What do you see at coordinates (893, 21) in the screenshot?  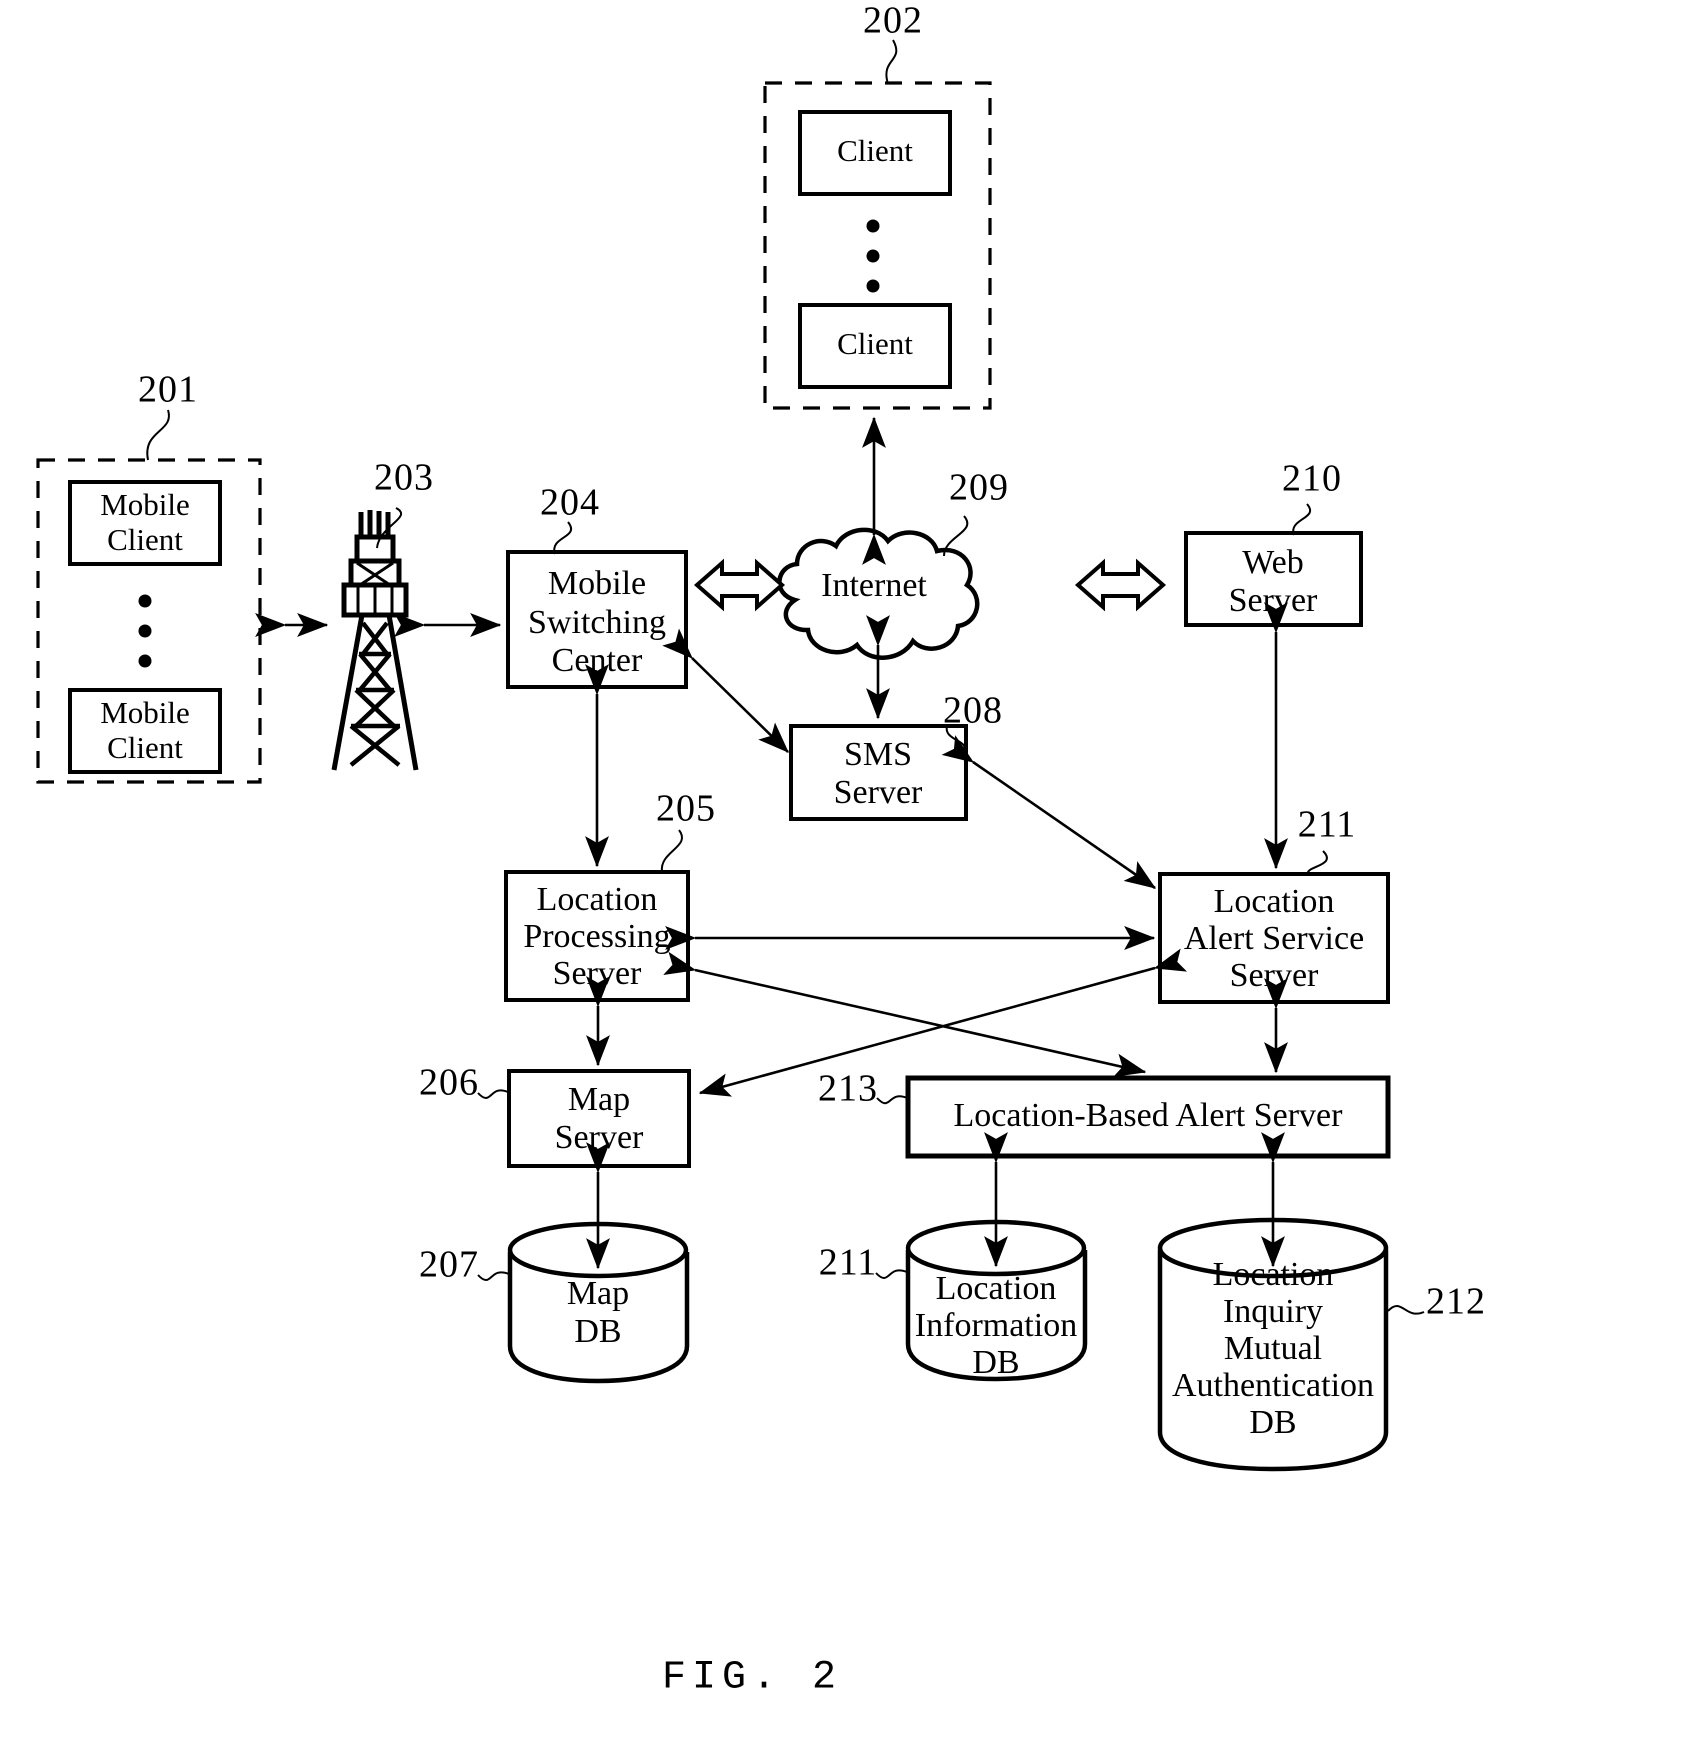 I see `ref-numeral-202: 202` at bounding box center [893, 21].